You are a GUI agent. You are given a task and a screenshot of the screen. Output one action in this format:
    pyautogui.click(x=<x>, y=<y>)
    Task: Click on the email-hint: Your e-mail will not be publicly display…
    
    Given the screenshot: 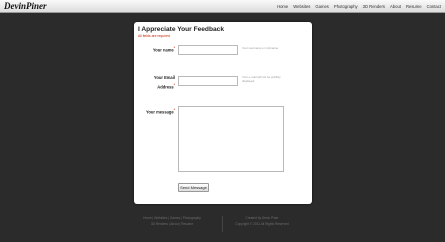 What is the action you would take?
    pyautogui.click(x=261, y=79)
    